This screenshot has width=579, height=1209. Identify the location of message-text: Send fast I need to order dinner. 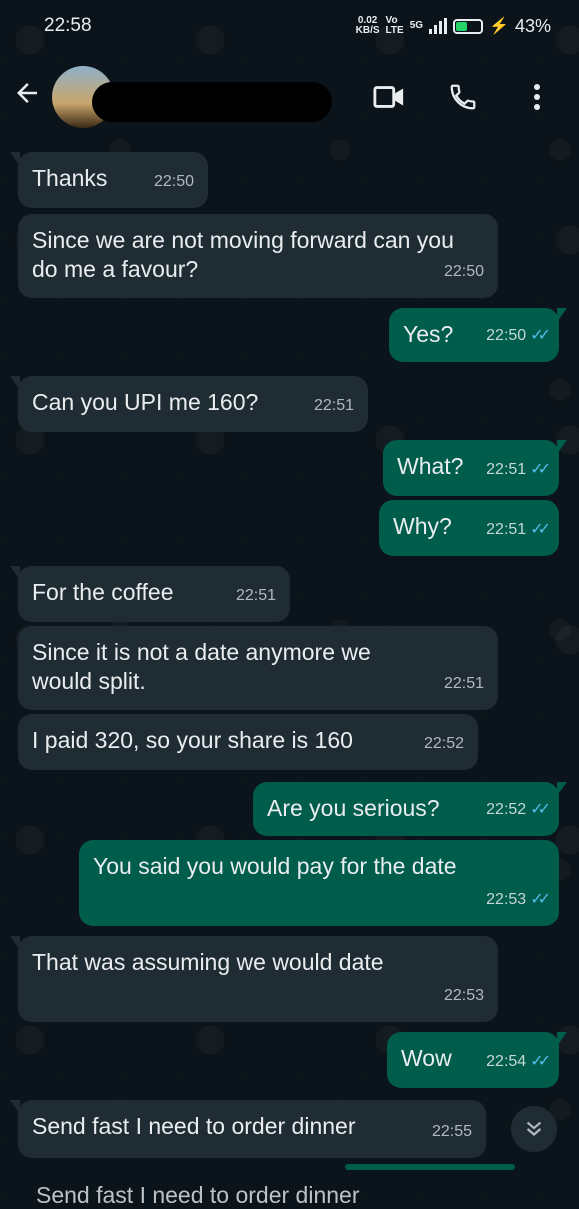
(194, 1126).